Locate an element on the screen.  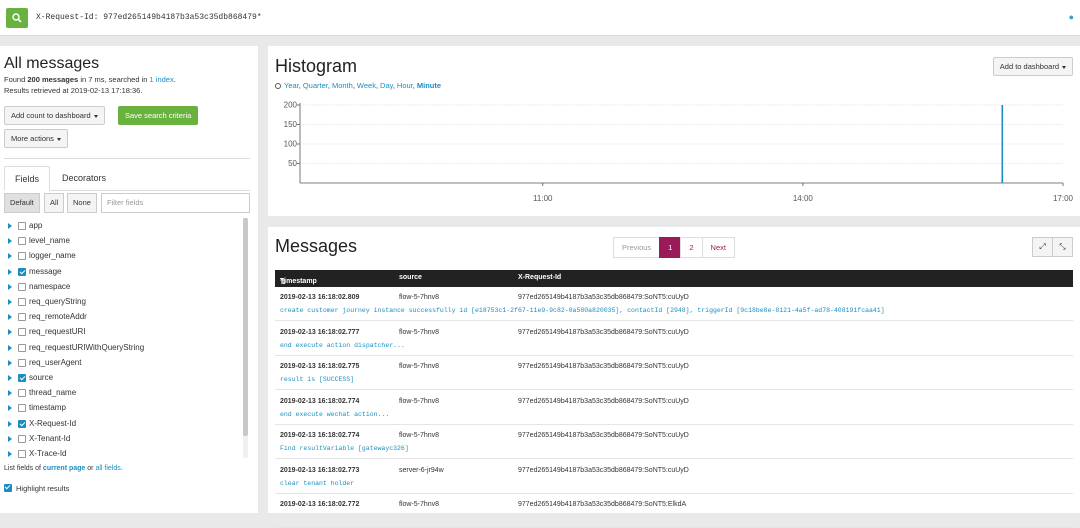
field-label: message is located at coordinates (45, 272).